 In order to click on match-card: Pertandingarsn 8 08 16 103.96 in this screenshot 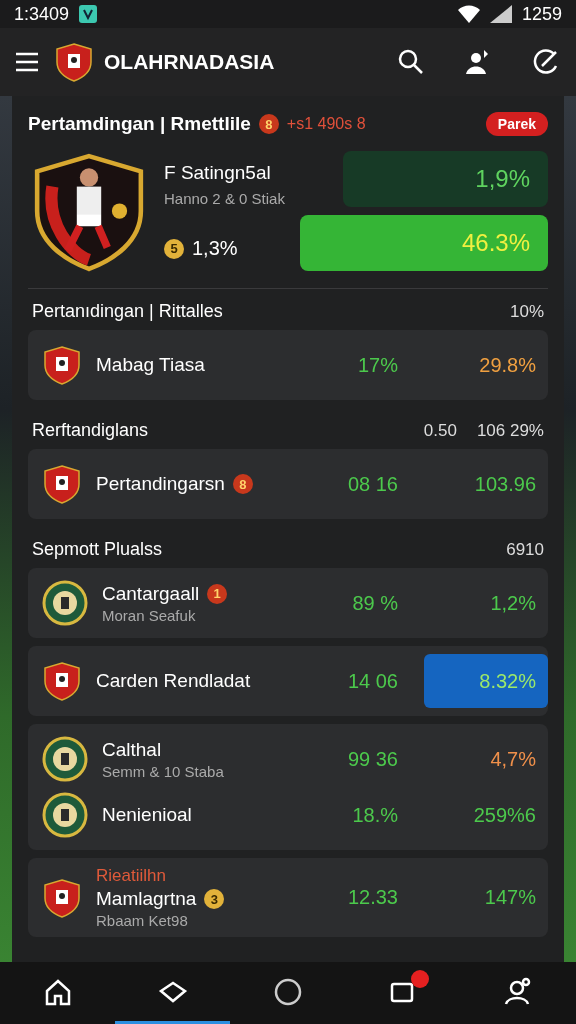, I will do `click(288, 484)`.